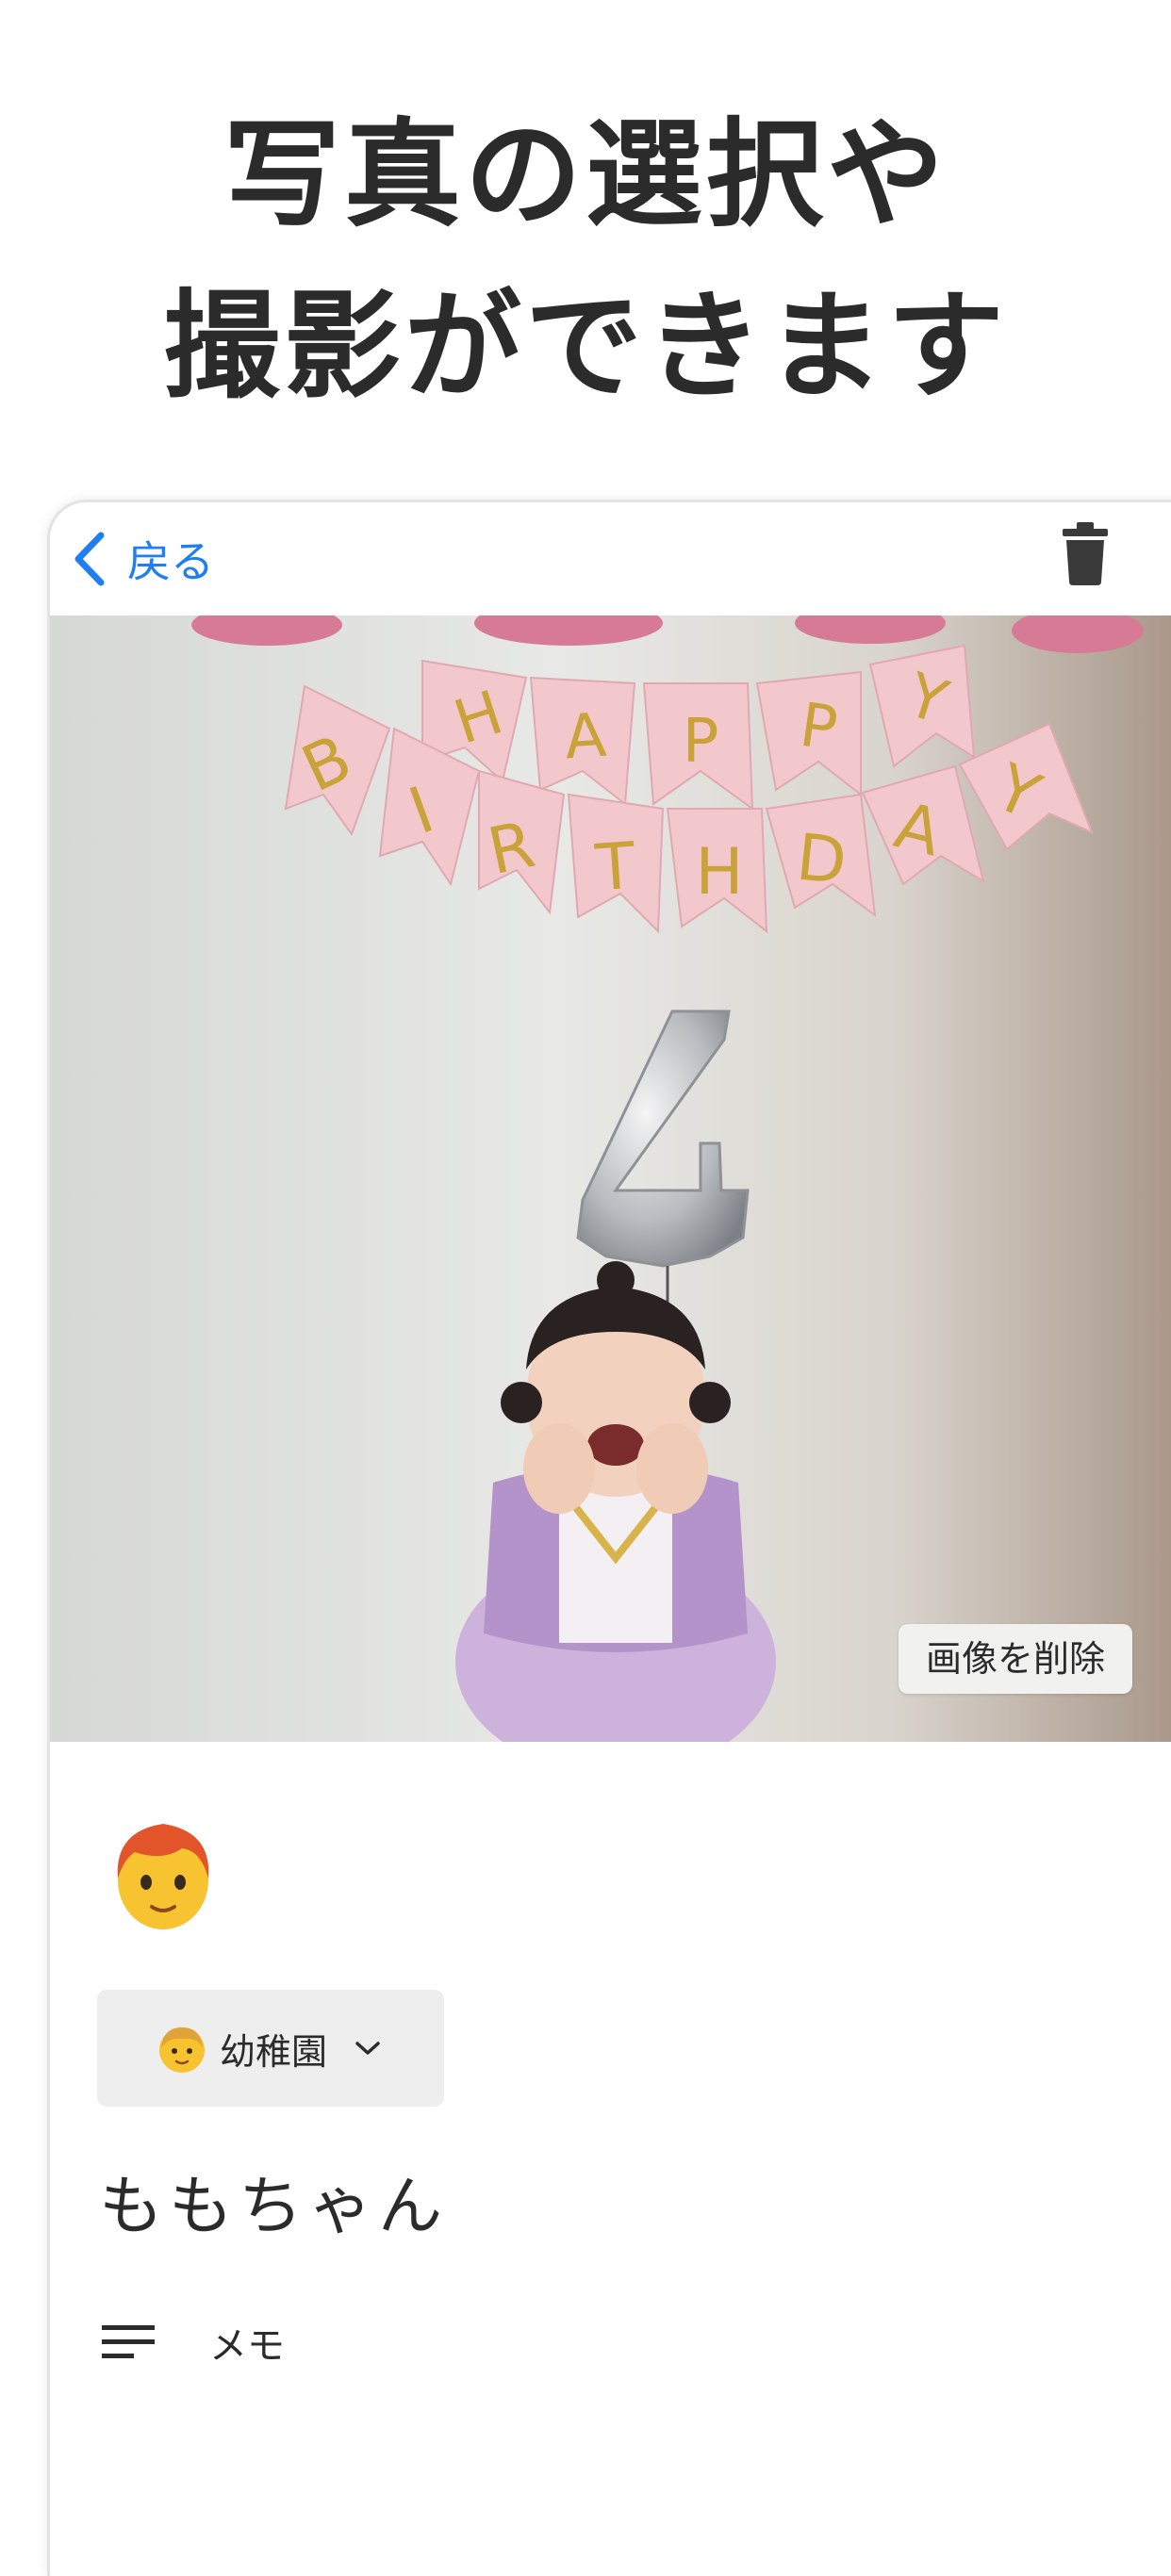  I want to click on memo-field: メモ, so click(193, 2342).